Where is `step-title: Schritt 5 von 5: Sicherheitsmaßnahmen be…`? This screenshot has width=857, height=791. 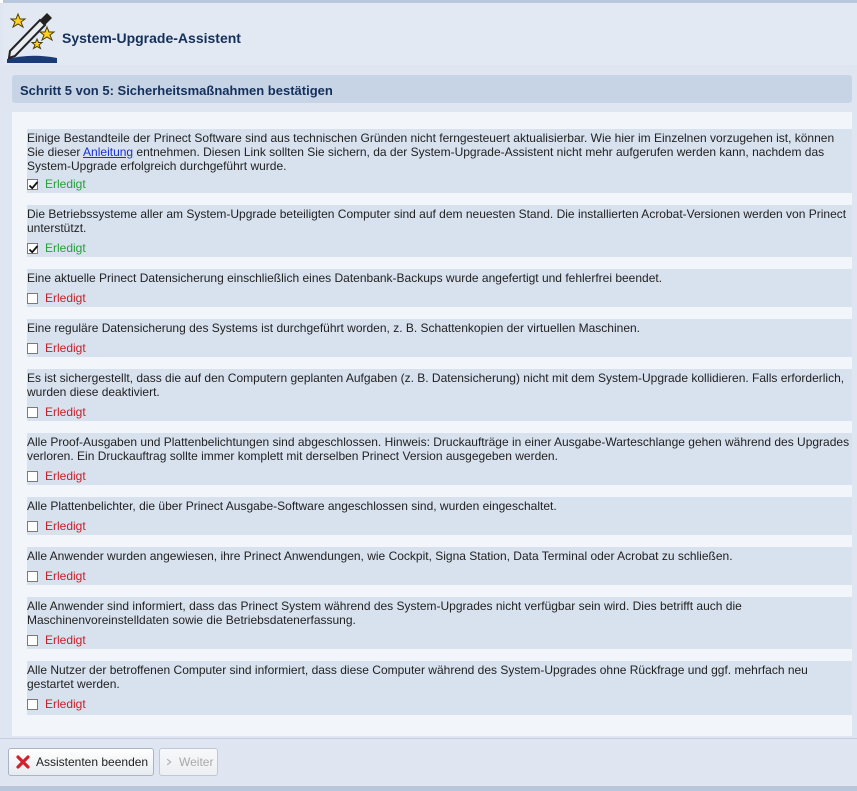
step-title: Schritt 5 von 5: Sicherheitsmaßnahmen be… is located at coordinates (176, 90).